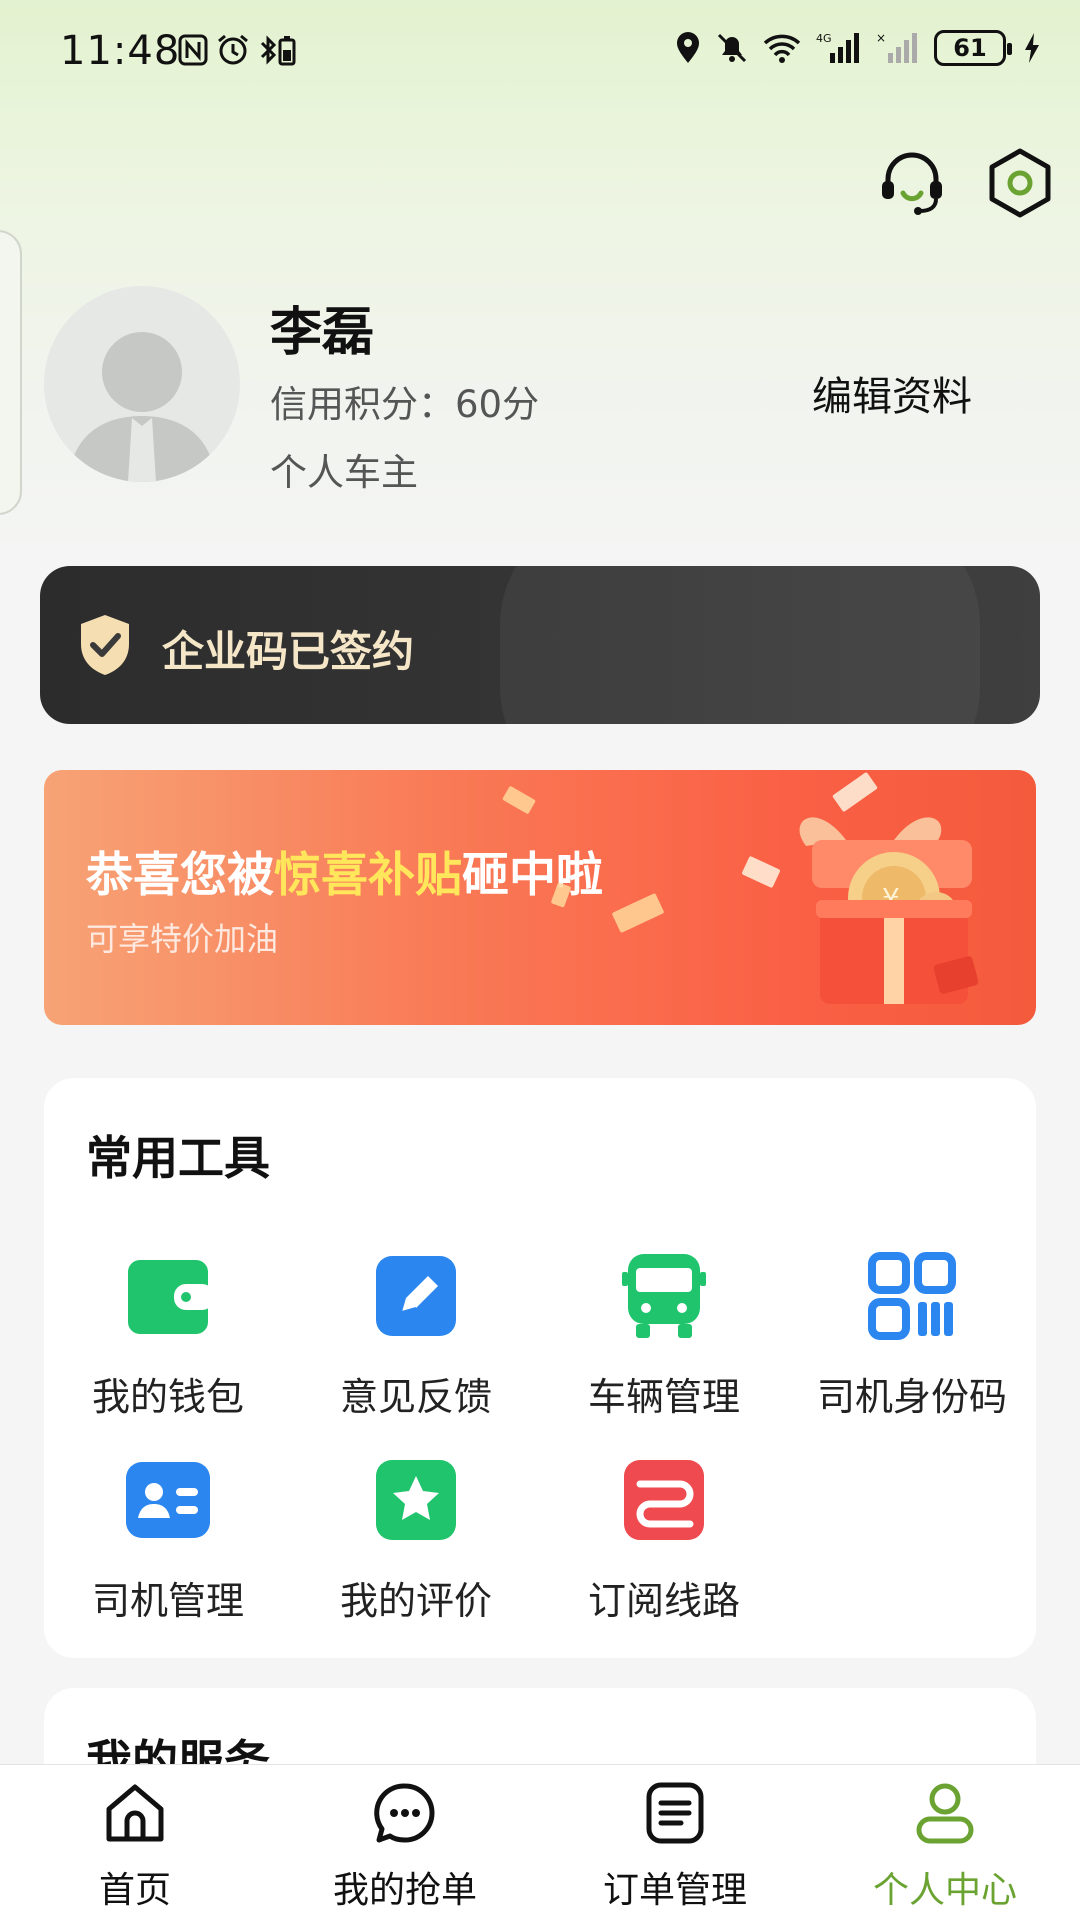  What do you see at coordinates (404, 1813) in the screenshot?
I see `chat-bubble-icon` at bounding box center [404, 1813].